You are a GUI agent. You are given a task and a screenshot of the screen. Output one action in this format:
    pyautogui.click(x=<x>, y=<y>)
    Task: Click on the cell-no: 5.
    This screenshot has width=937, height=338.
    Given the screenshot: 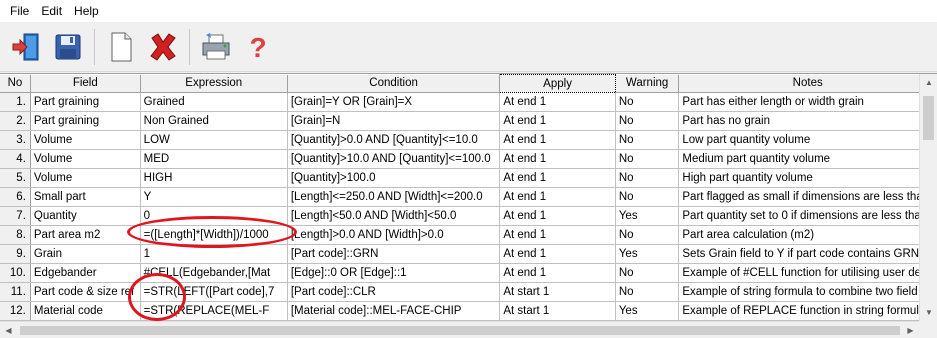 What is the action you would take?
    pyautogui.click(x=15, y=178)
    